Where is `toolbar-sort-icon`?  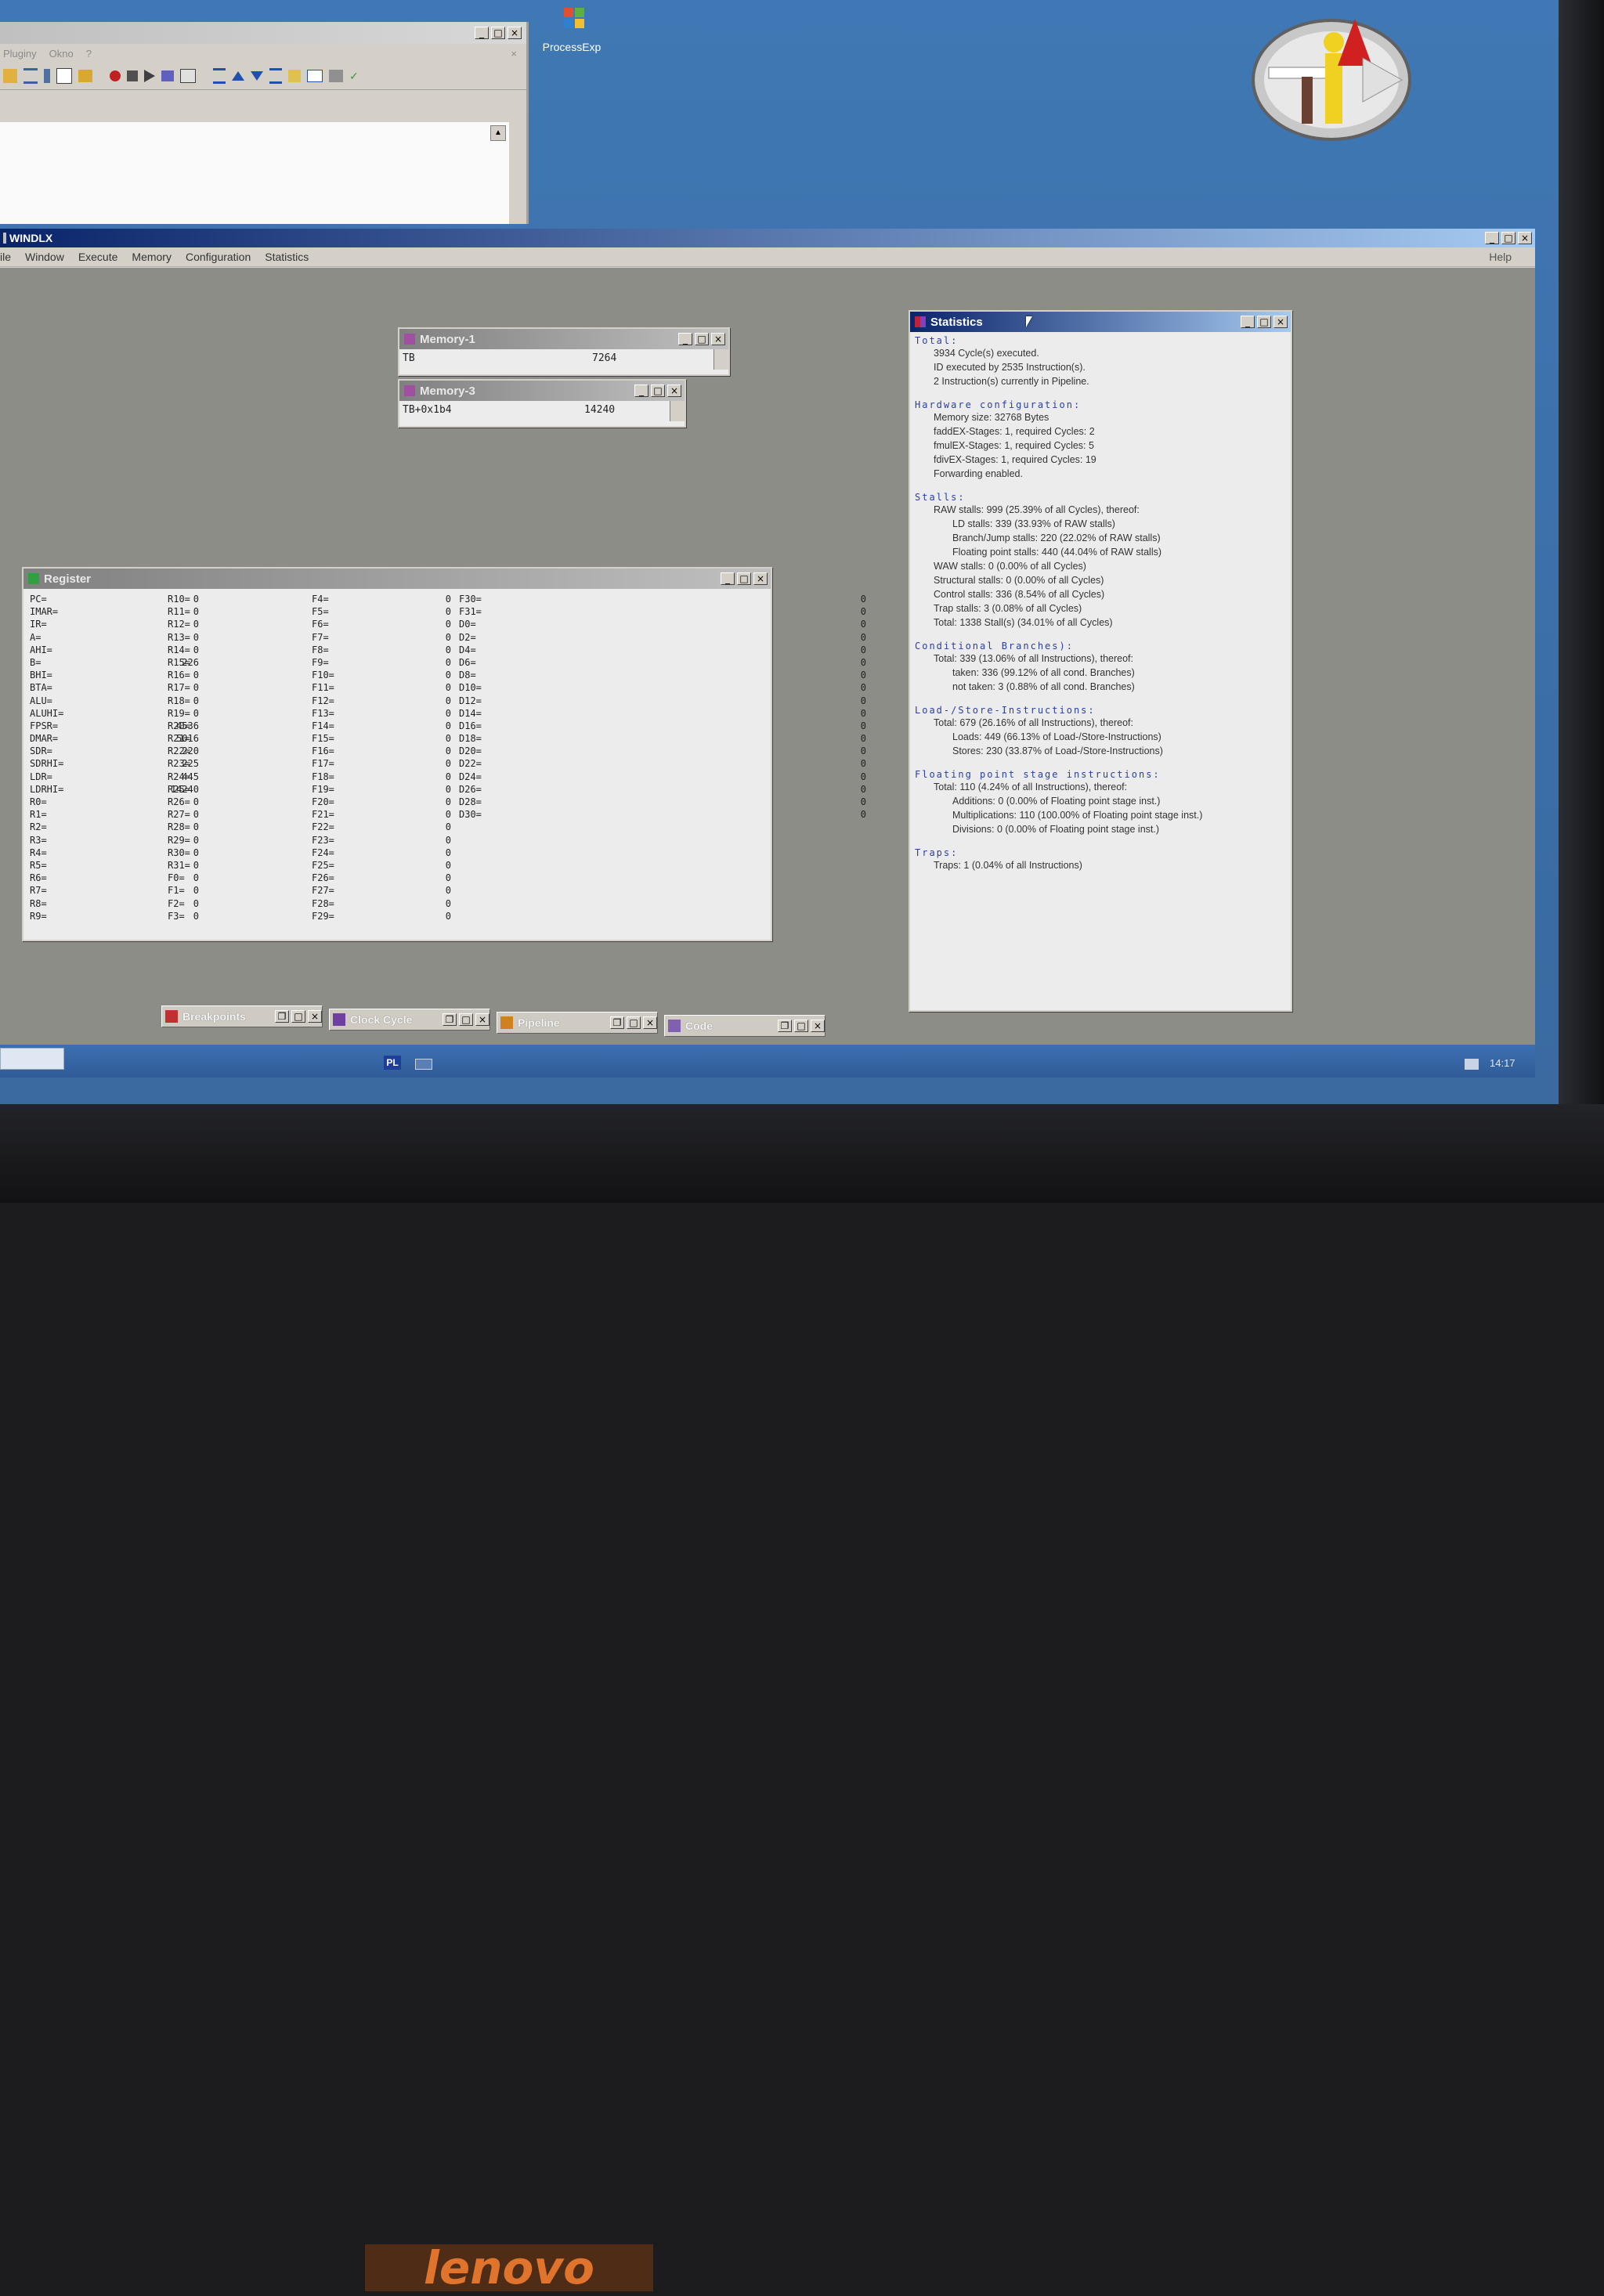
toolbar-sort-icon is located at coordinates (275, 76).